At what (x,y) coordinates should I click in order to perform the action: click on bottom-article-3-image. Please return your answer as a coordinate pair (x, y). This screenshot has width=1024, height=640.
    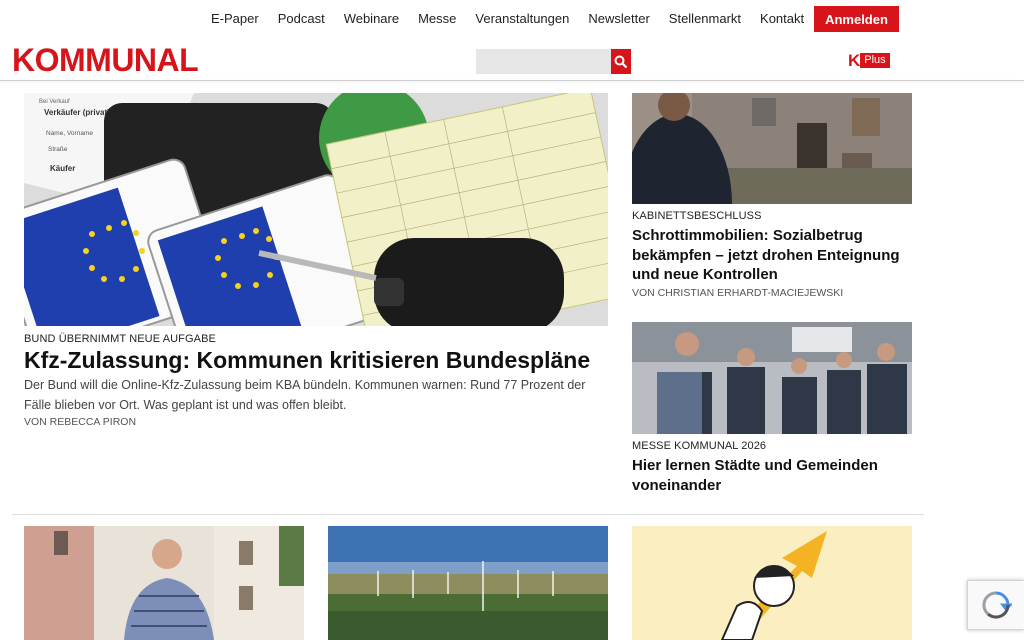
    Looking at the image, I should click on (772, 583).